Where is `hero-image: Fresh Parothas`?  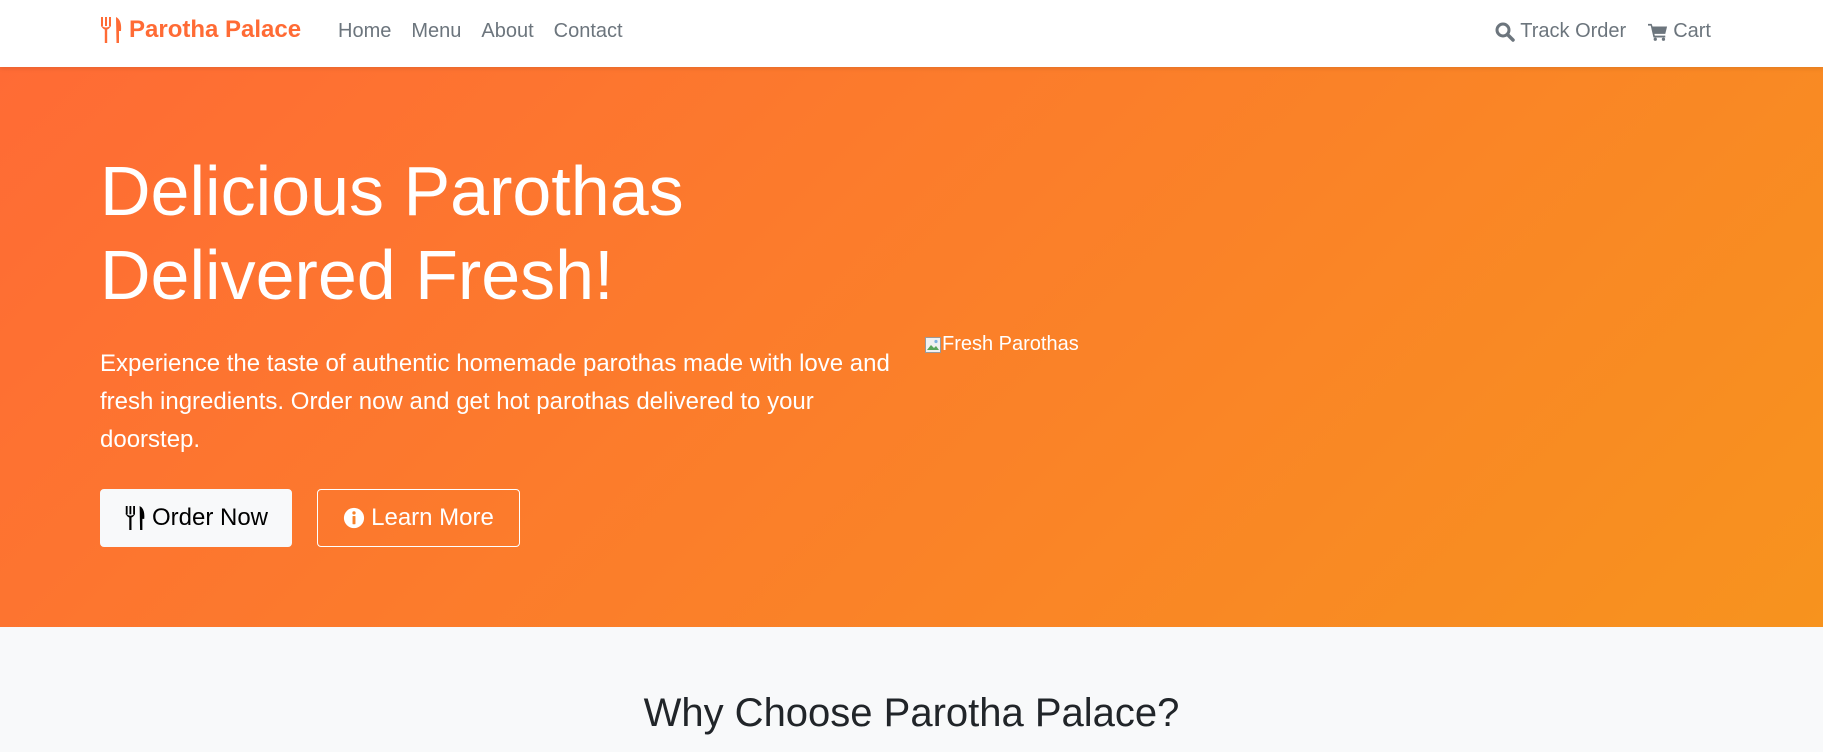
hero-image: Fresh Parothas is located at coordinates (1002, 344).